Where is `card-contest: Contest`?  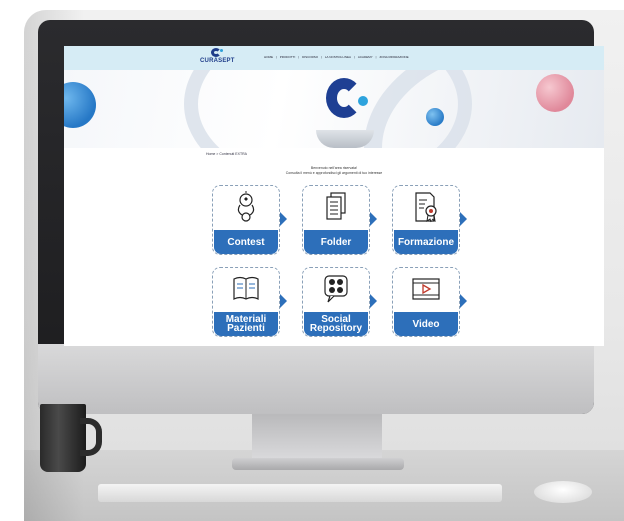 card-contest: Contest is located at coordinates (249, 222).